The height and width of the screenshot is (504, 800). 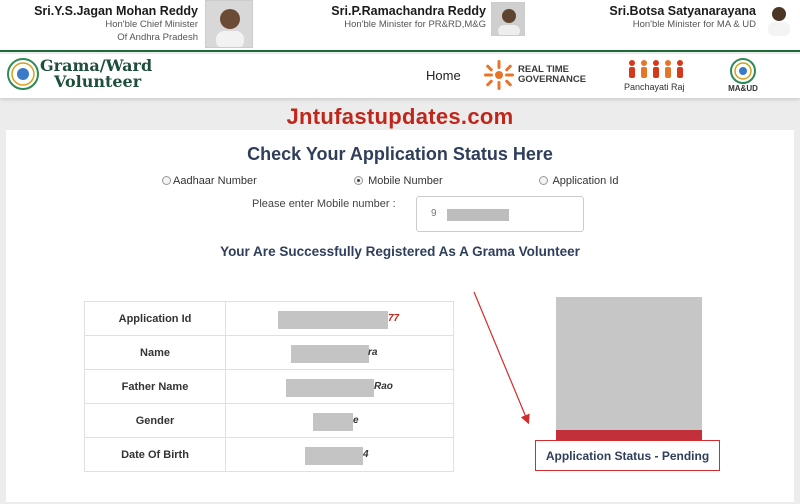 I want to click on rtg-logo: REAL TIME GOVERNANCE, so click(x=538, y=75).